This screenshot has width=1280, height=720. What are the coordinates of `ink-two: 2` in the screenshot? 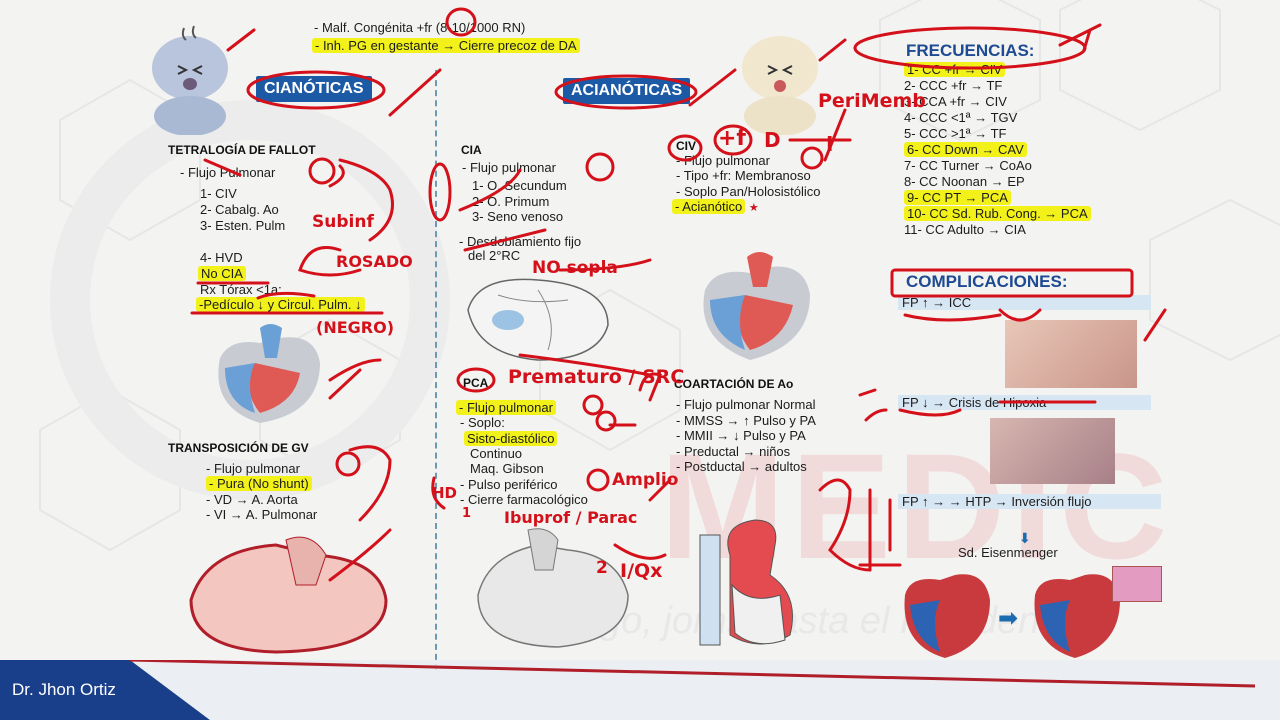 It's located at (602, 568).